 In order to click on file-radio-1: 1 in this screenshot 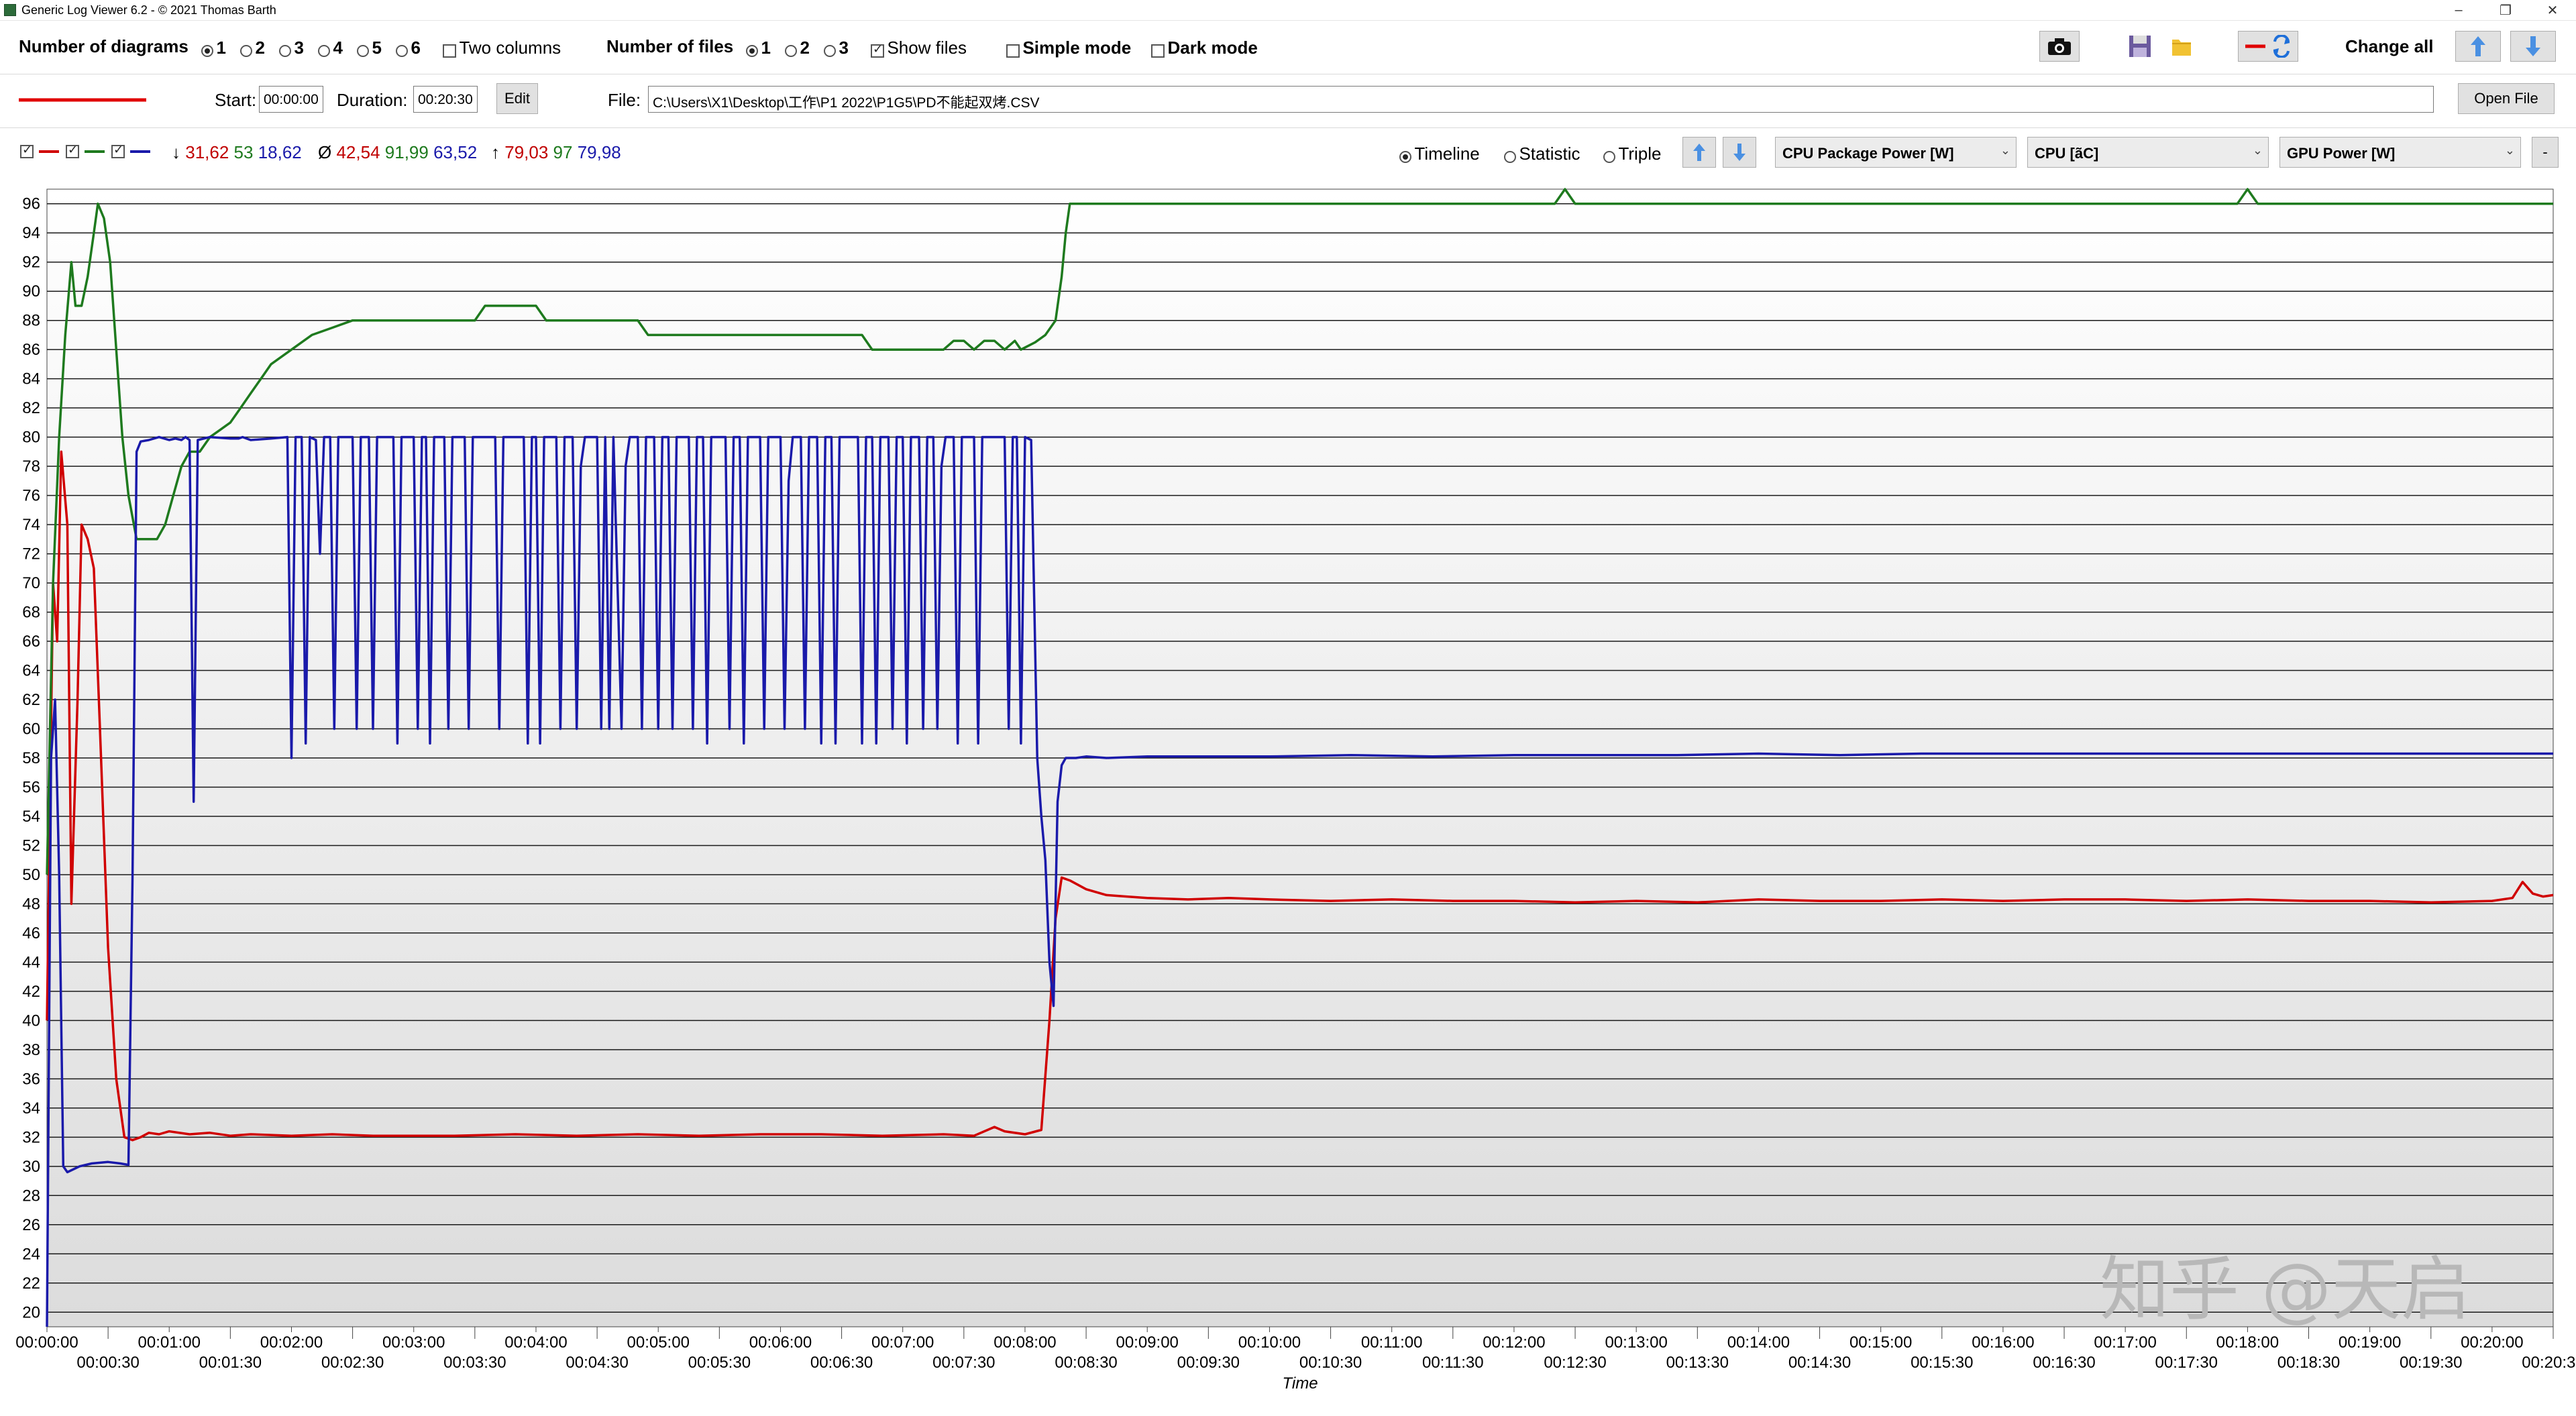, I will do `click(758, 48)`.